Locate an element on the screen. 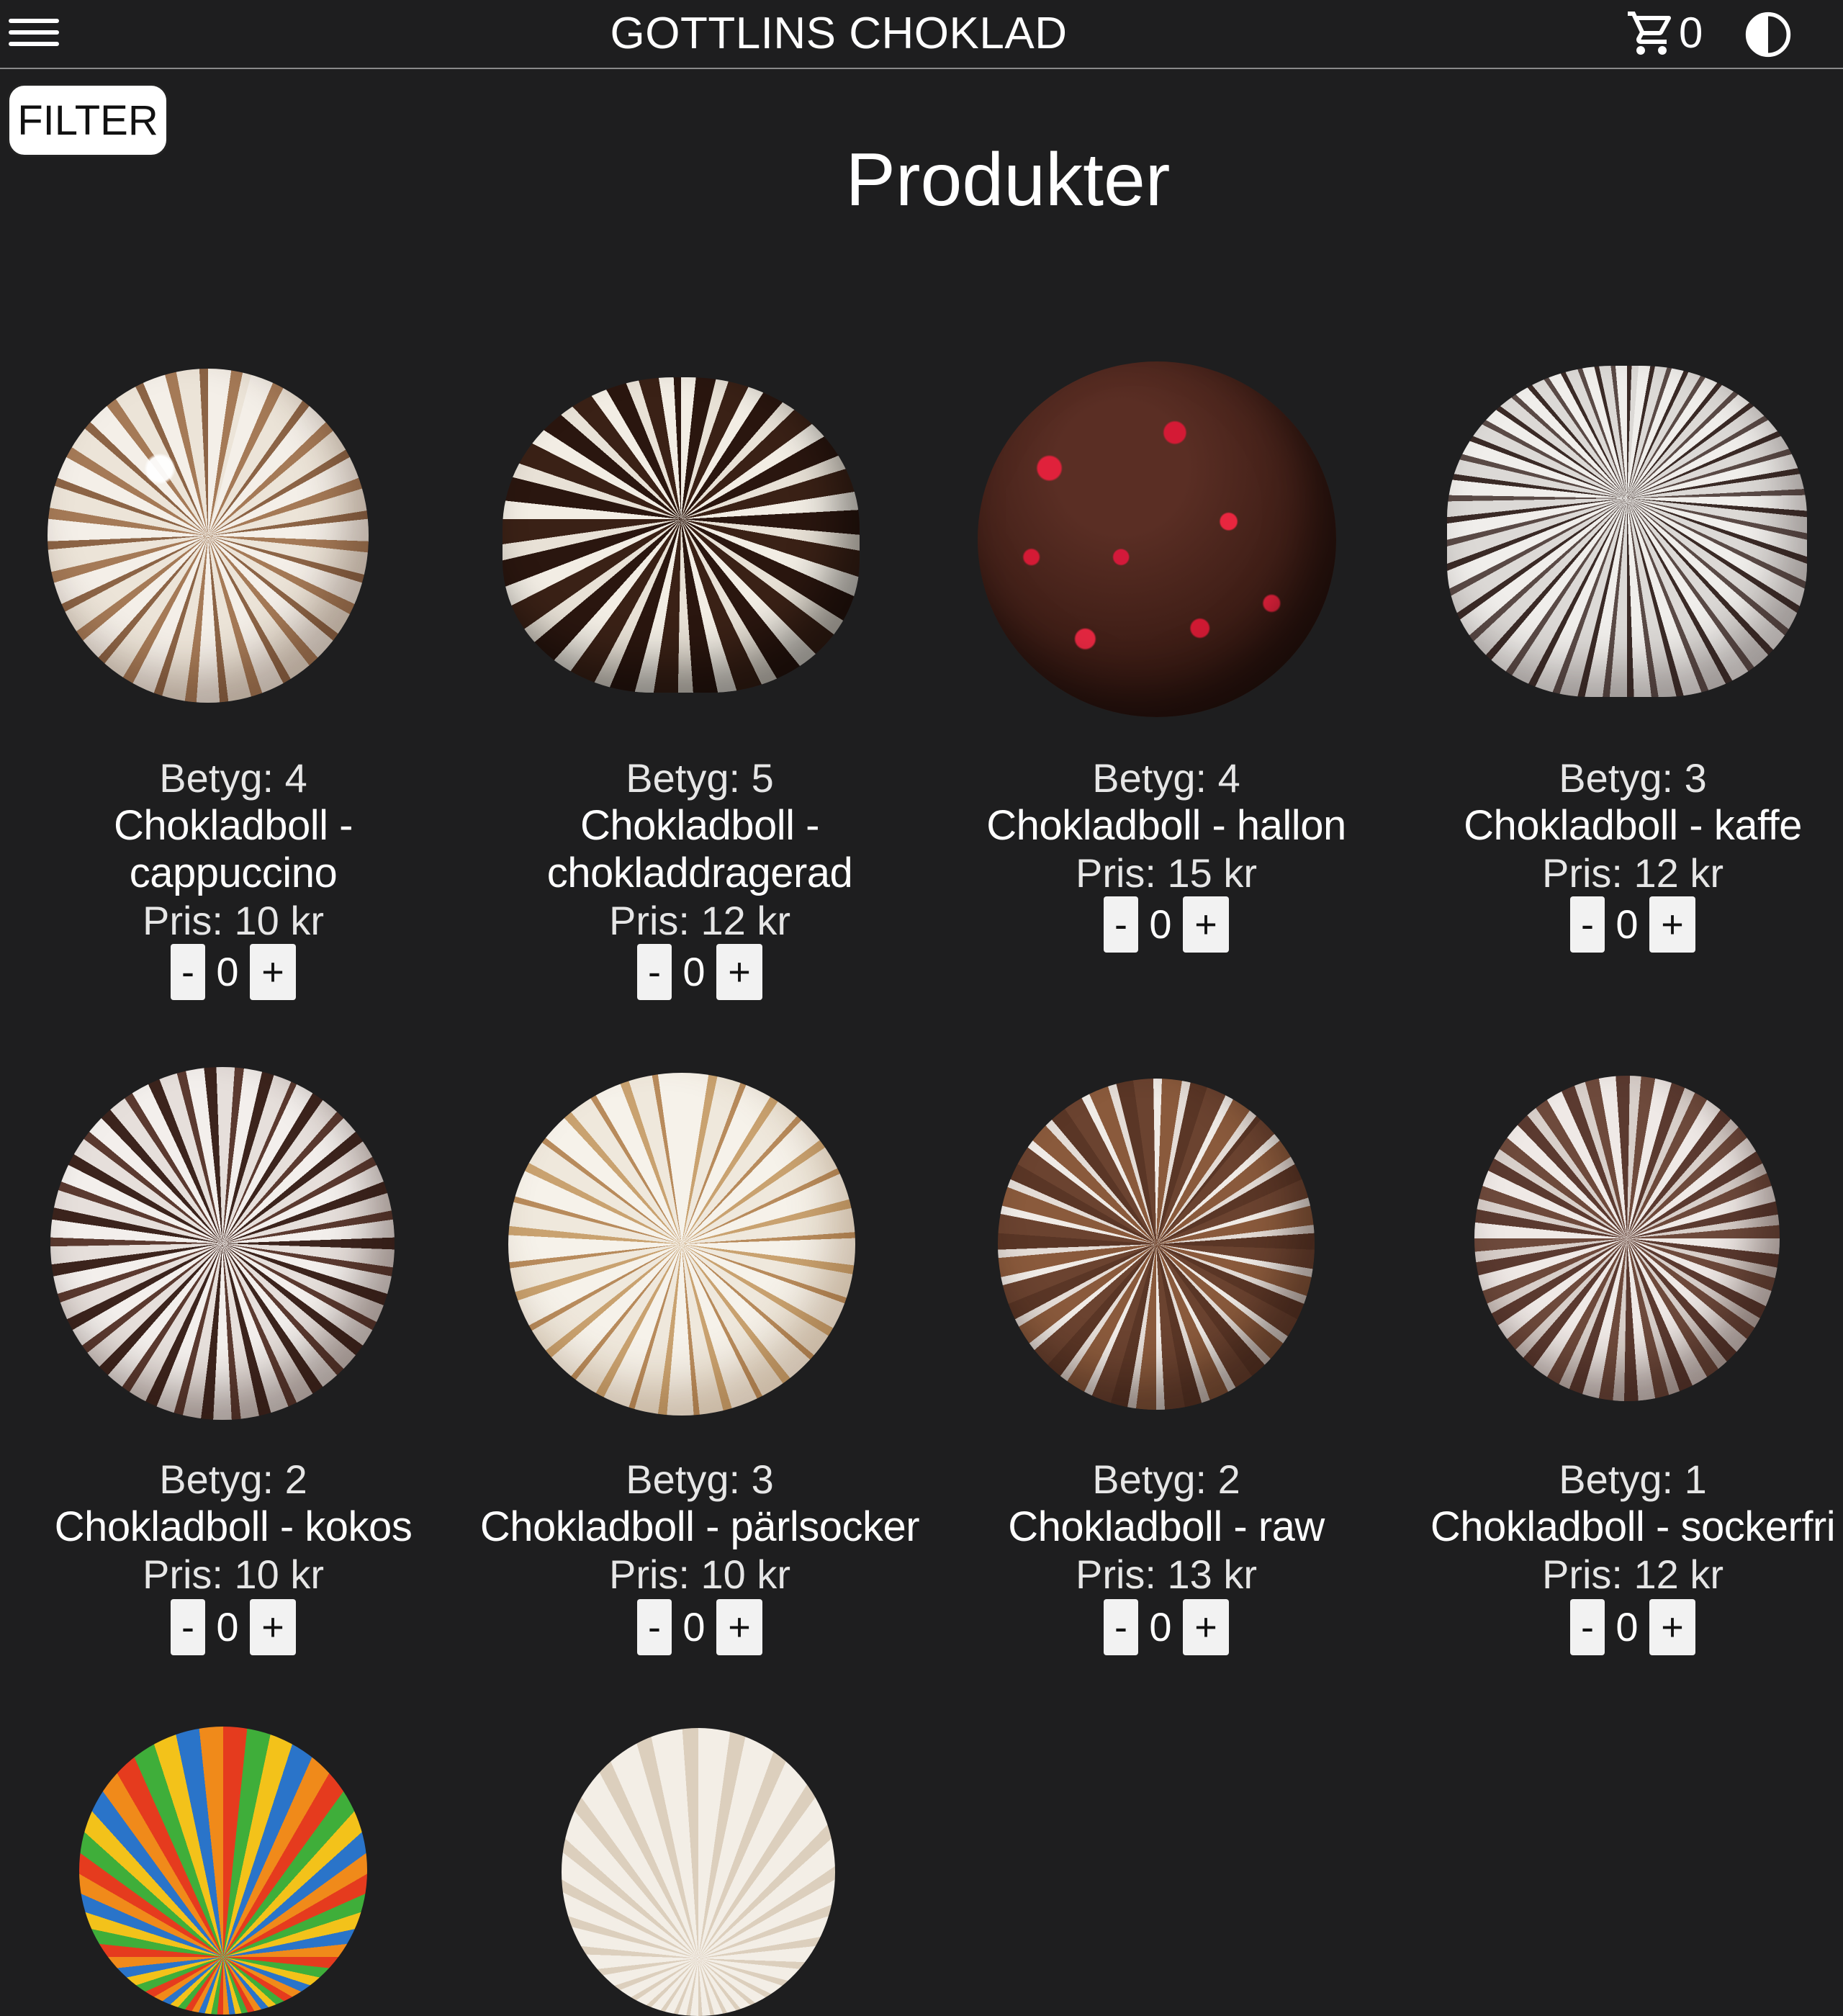  shopping-cart-icon is located at coordinates (1650, 33).